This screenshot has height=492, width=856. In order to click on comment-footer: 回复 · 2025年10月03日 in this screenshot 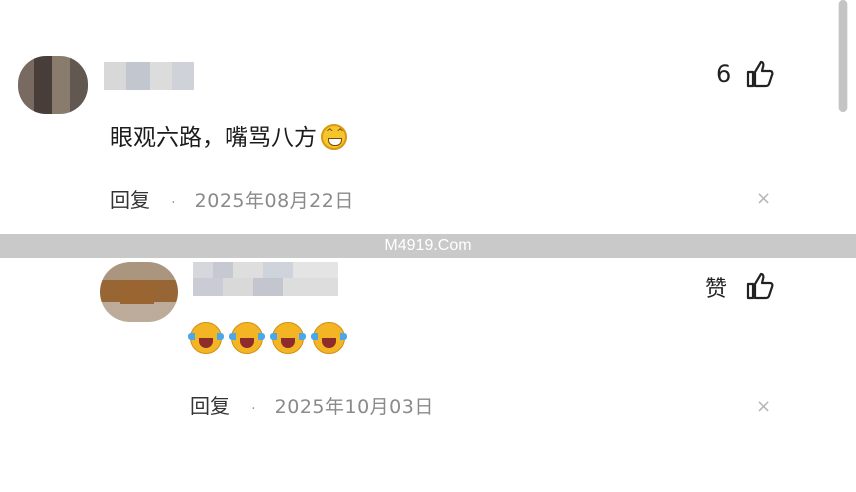, I will do `click(312, 404)`.